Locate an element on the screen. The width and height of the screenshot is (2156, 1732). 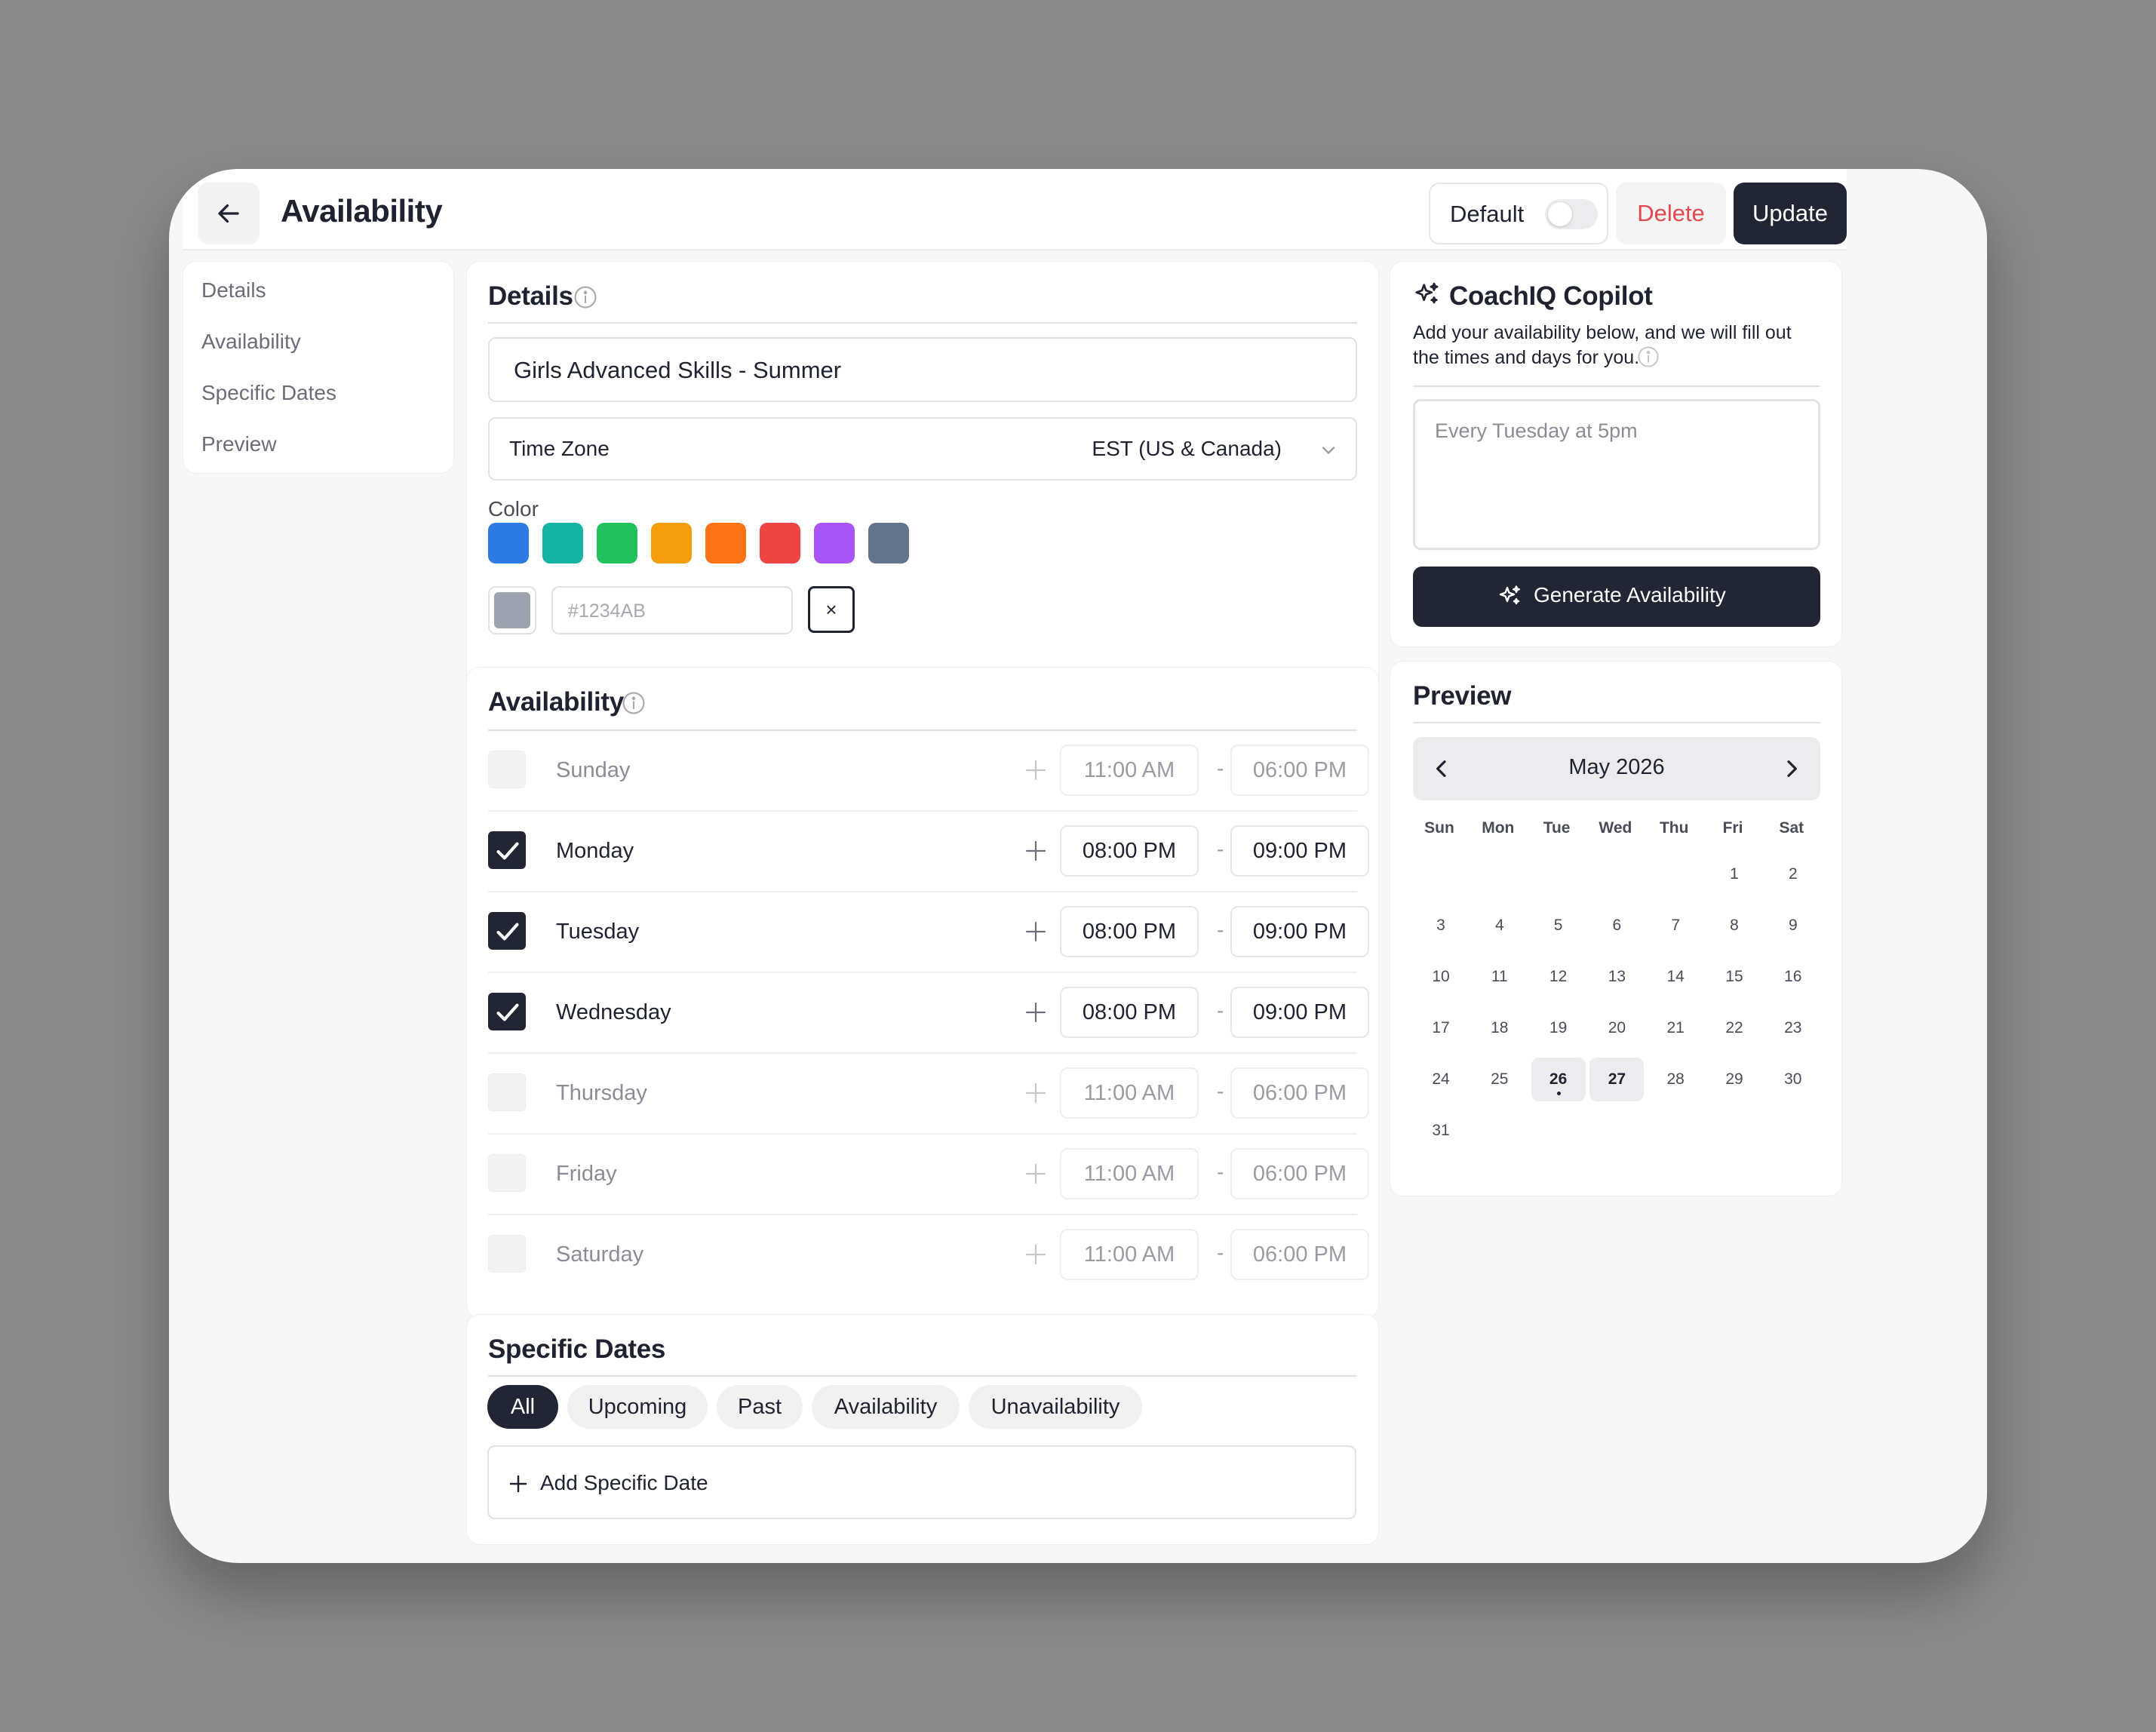
calendar-day: 6 is located at coordinates (1616, 925).